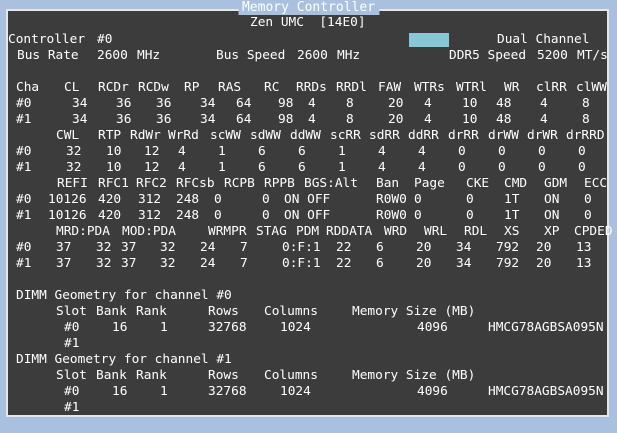 This screenshot has height=433, width=617. Describe the element at coordinates (429, 40) in the screenshot. I see `highlight-swatch` at that location.